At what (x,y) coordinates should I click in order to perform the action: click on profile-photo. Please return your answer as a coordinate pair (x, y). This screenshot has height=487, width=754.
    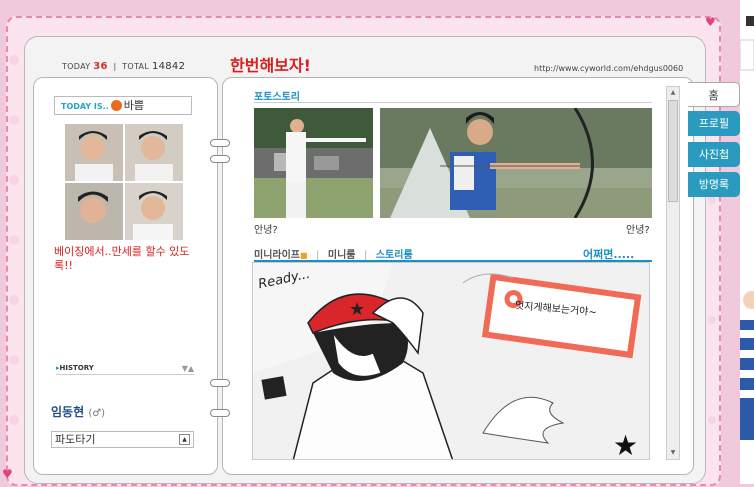
    Looking at the image, I should click on (124, 182).